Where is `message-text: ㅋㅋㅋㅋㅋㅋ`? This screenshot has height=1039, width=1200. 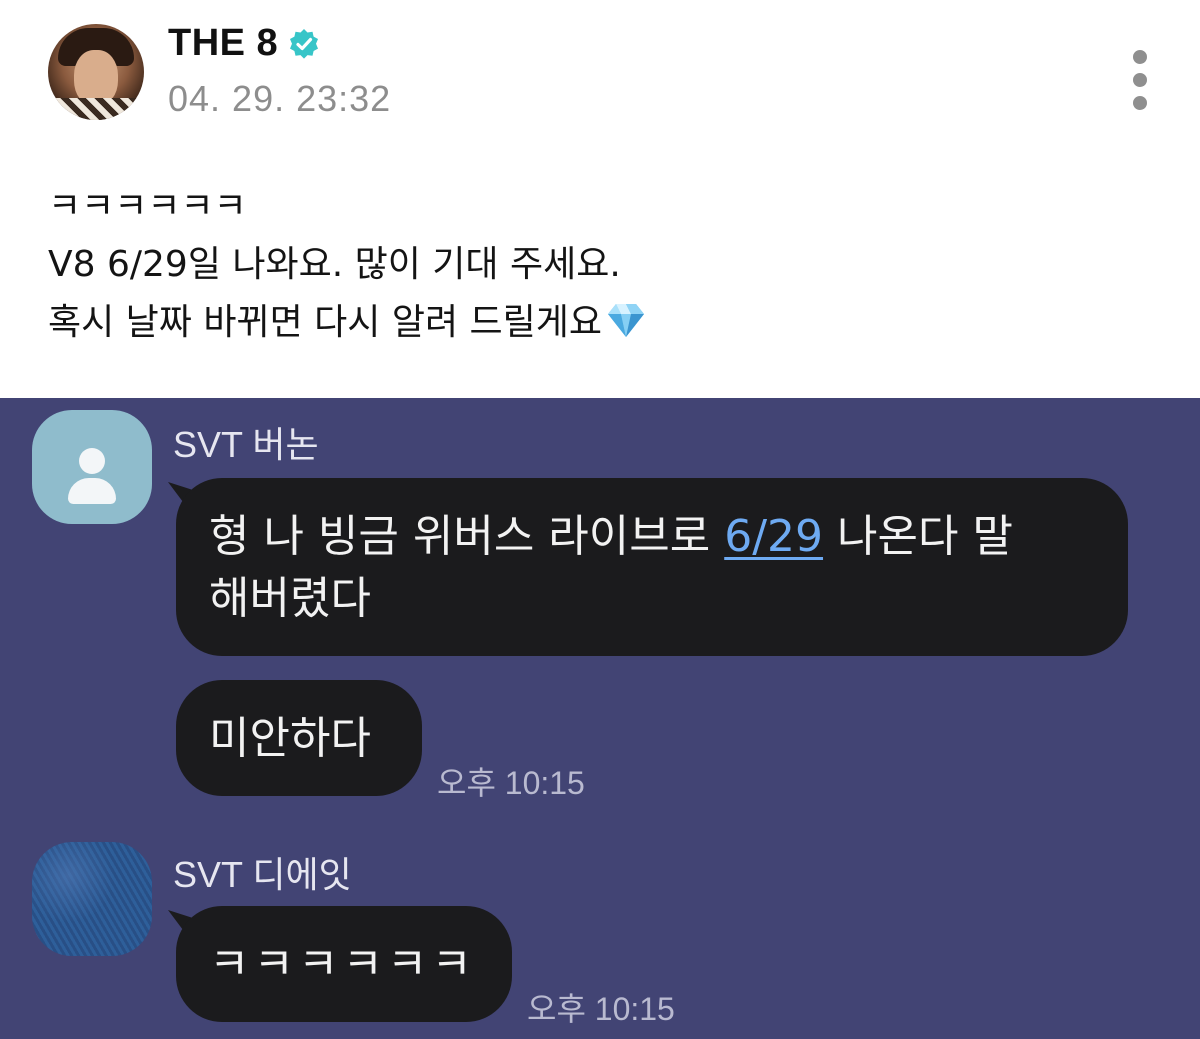
message-text: ㅋㅋㅋㅋㅋㅋ is located at coordinates (342, 964).